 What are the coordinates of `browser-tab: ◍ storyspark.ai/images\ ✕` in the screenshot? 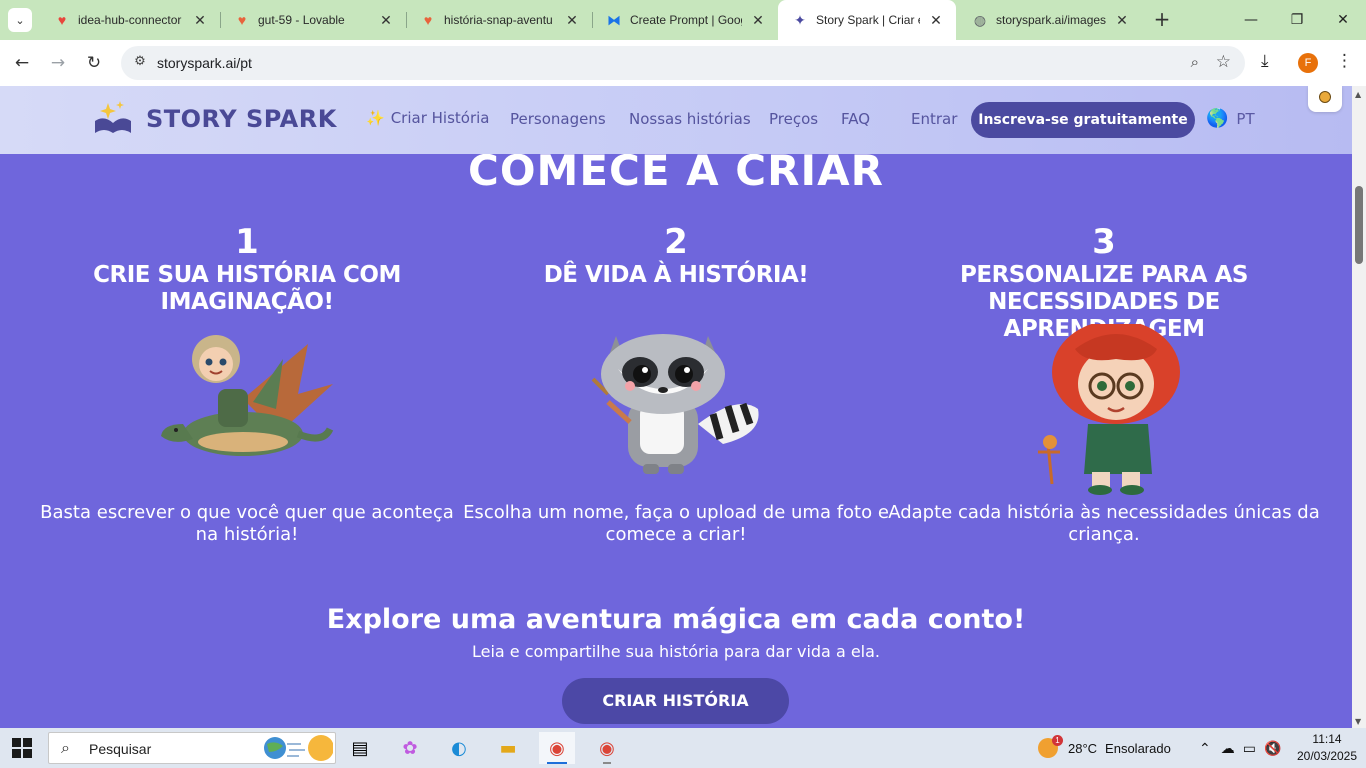 It's located at (1050, 20).